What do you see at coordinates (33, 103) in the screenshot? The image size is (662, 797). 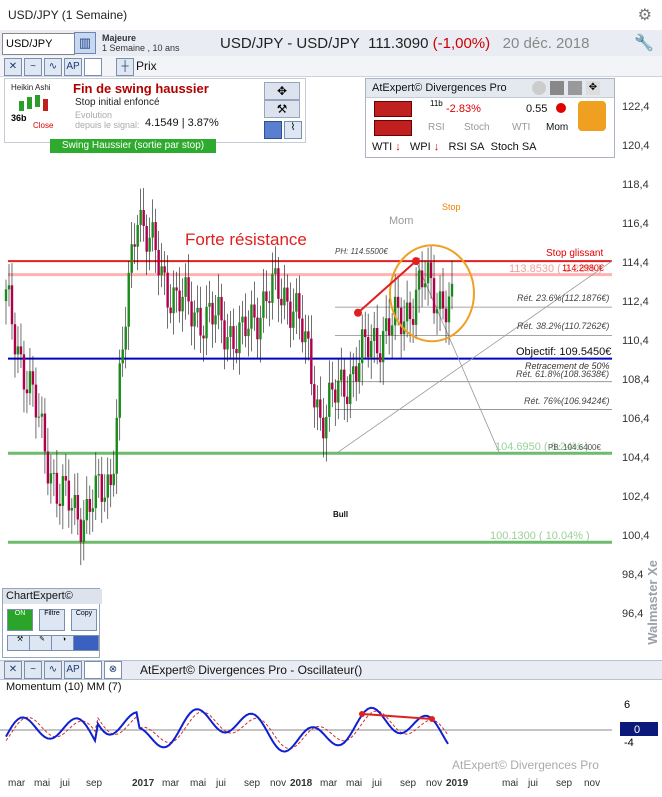 I see `candles-icon` at bounding box center [33, 103].